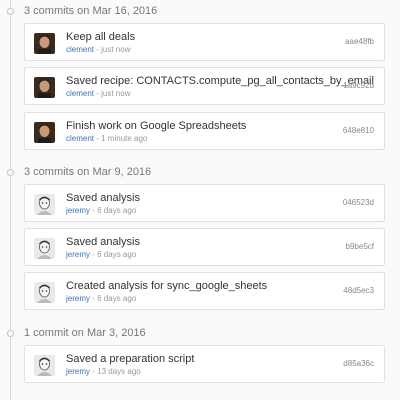 This screenshot has width=400, height=400. What do you see at coordinates (358, 203) in the screenshot?
I see `commit-sha: 046523d` at bounding box center [358, 203].